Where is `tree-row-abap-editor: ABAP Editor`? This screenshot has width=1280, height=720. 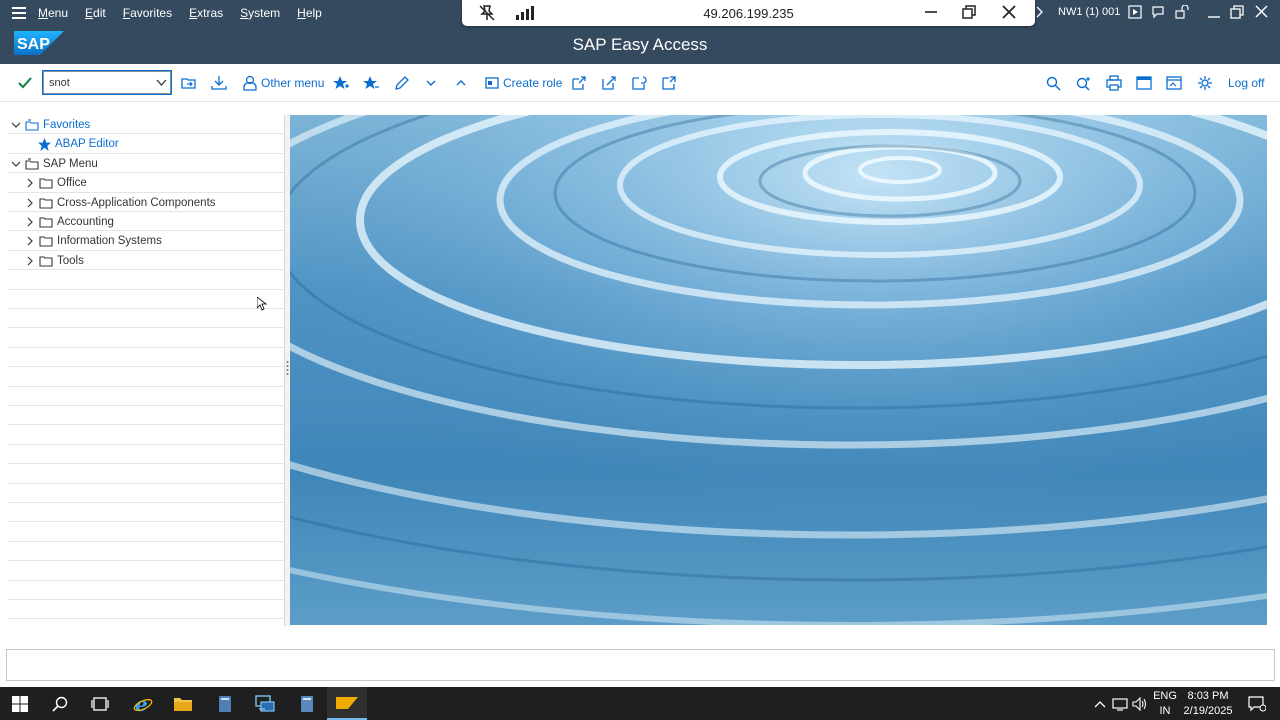 tree-row-abap-editor: ABAP Editor is located at coordinates (146, 144).